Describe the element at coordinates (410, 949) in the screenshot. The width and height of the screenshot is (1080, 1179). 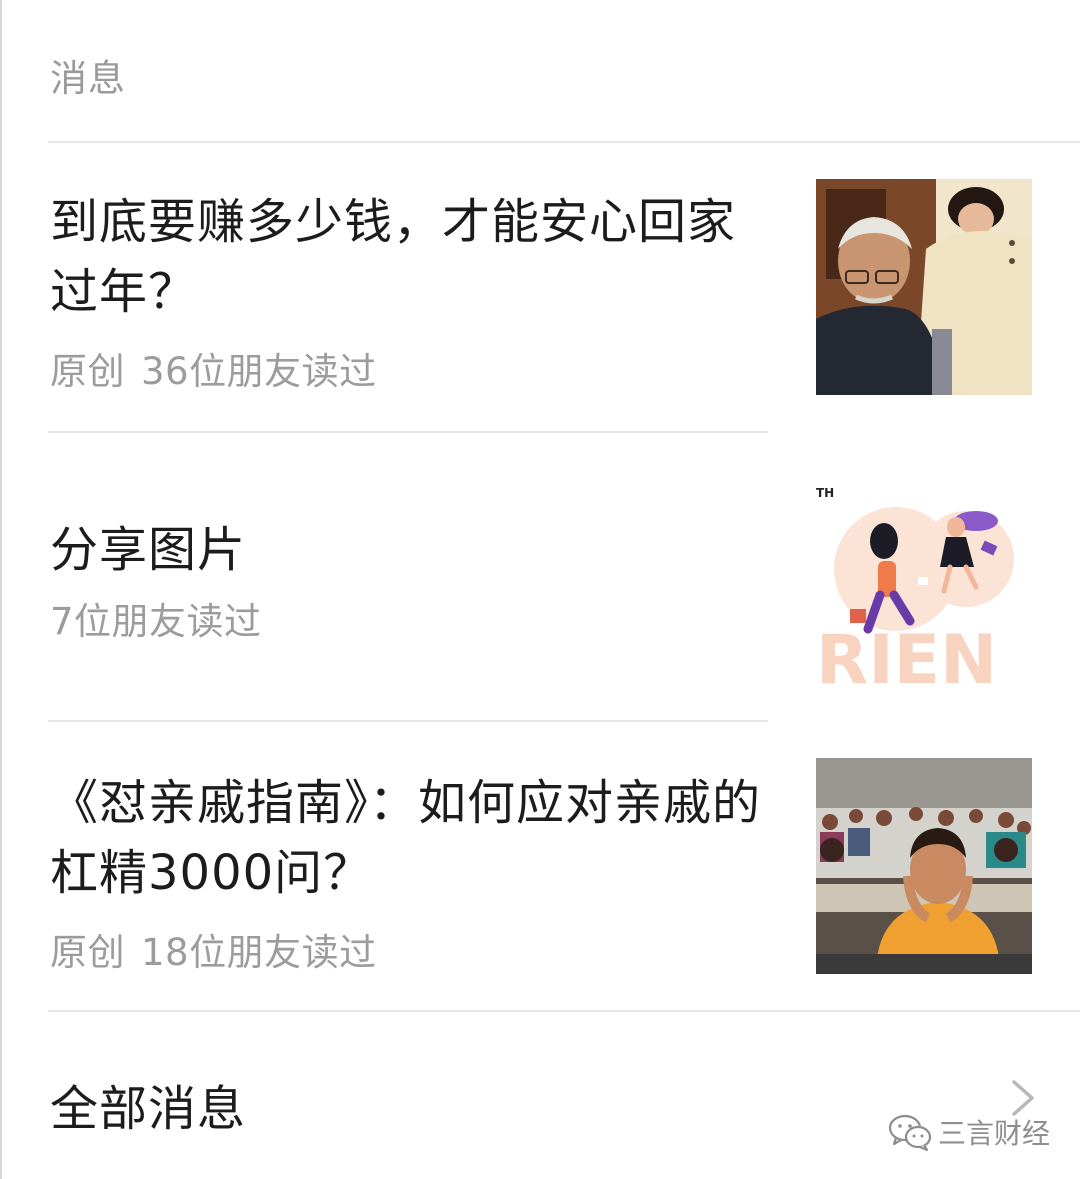
I see `article-meta: 原创 18位朋友读过` at that location.